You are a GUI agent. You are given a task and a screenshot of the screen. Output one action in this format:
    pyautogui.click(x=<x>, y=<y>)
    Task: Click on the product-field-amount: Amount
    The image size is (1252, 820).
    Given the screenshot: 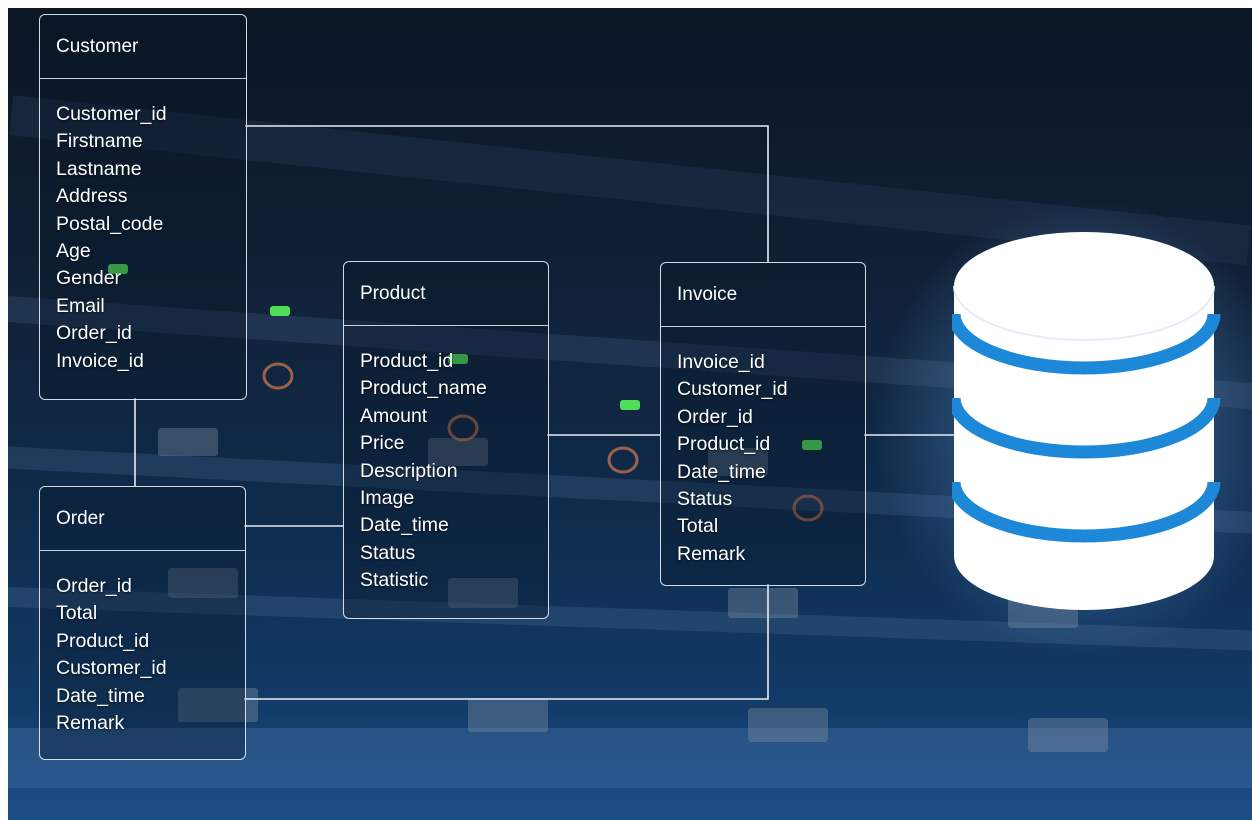 What is the action you would take?
    pyautogui.click(x=394, y=415)
    